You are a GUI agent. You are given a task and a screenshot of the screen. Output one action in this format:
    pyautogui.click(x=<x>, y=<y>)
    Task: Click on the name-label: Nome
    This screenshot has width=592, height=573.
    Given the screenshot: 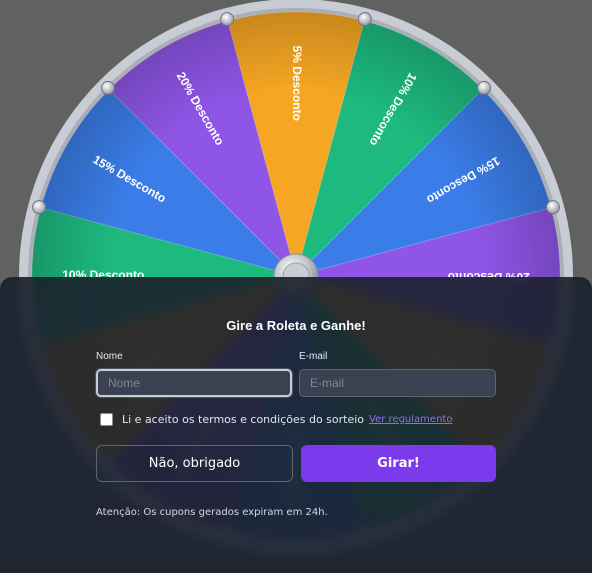 What is the action you would take?
    pyautogui.click(x=109, y=356)
    